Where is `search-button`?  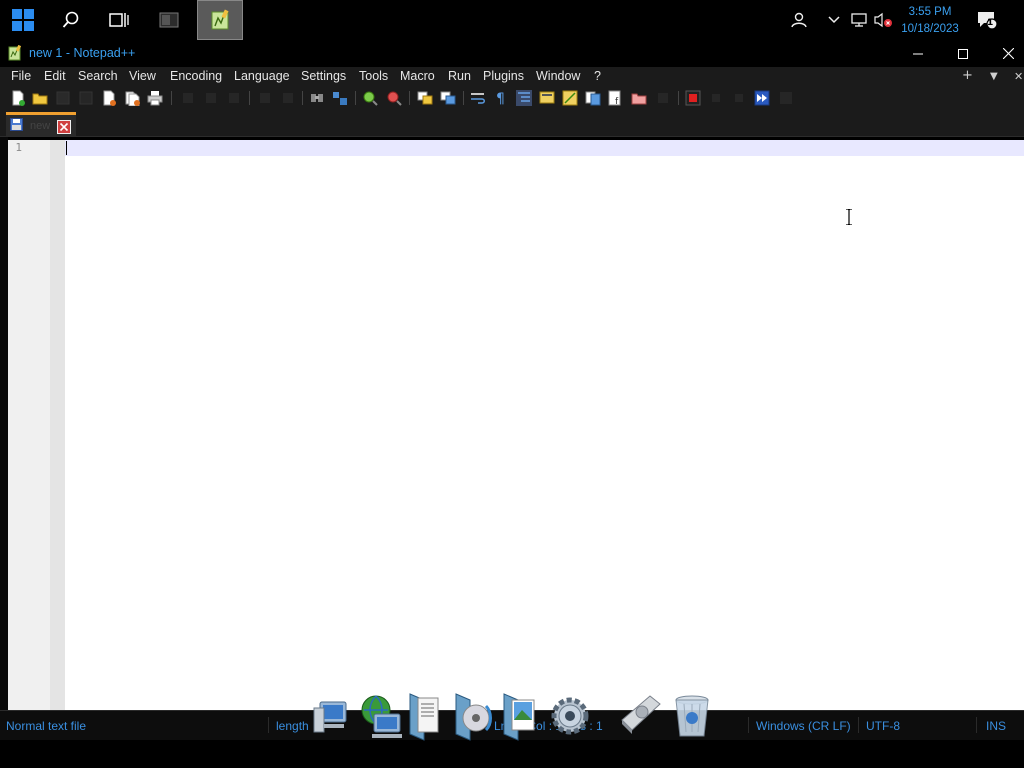
search-button is located at coordinates (71, 20).